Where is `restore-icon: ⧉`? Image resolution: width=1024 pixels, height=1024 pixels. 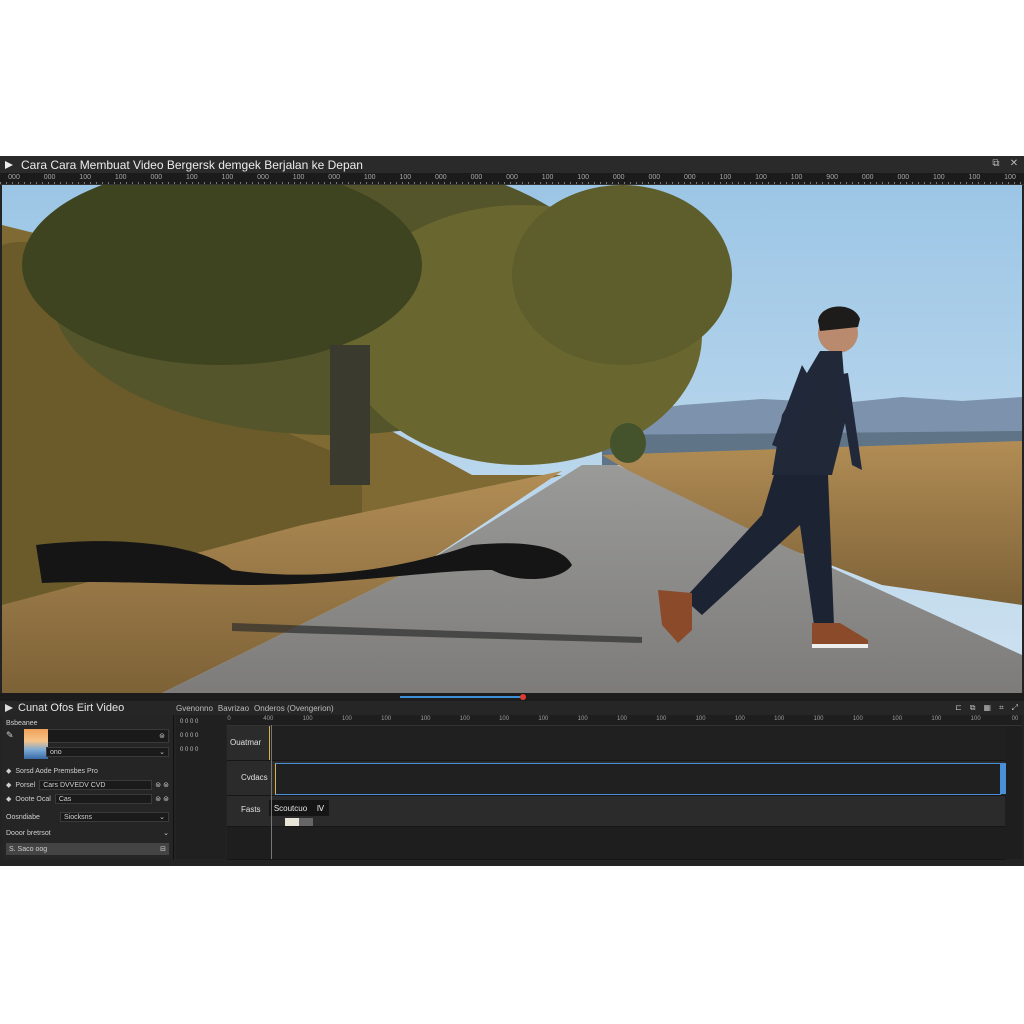 restore-icon: ⧉ is located at coordinates (996, 163).